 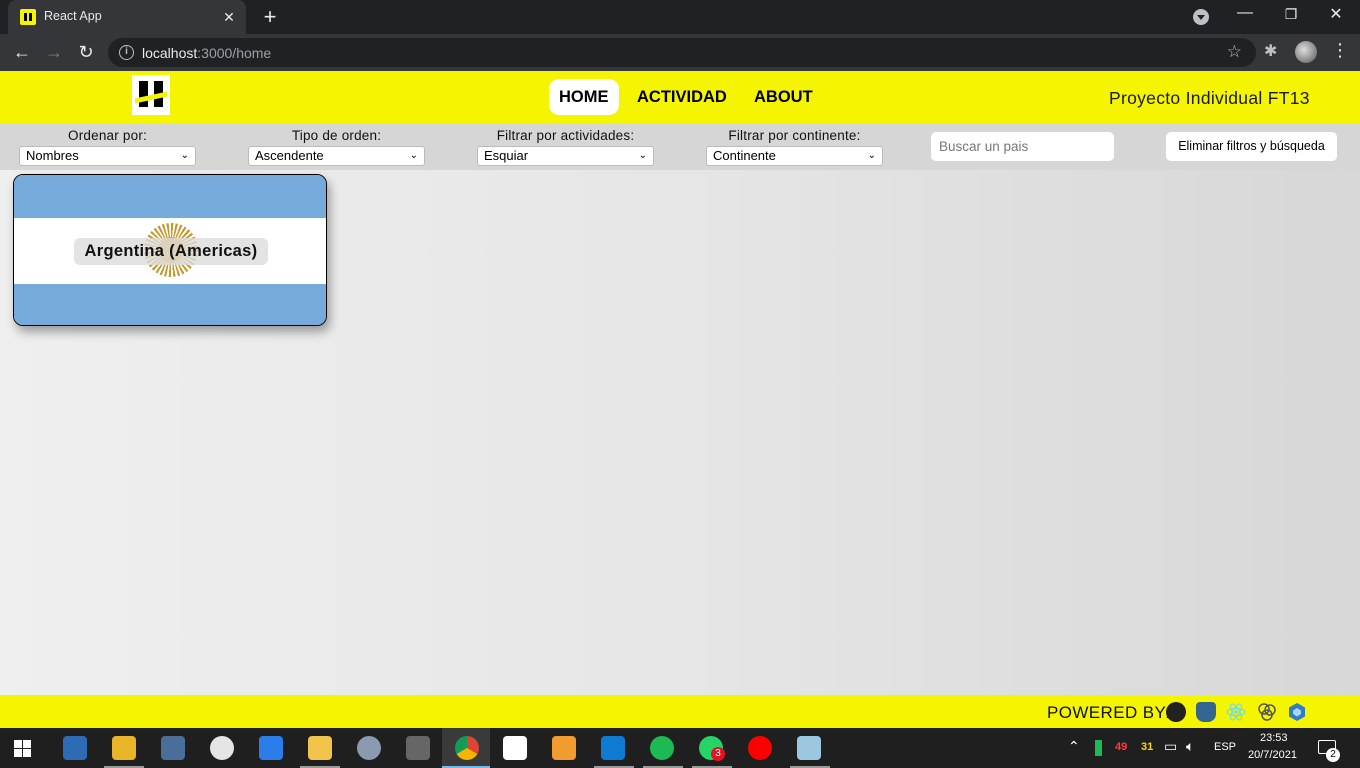 What do you see at coordinates (1306, 52) in the screenshot?
I see `profile-avatar-icon` at bounding box center [1306, 52].